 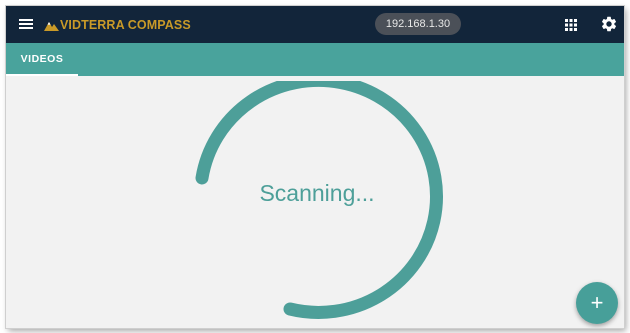 What do you see at coordinates (315, 24) in the screenshot?
I see `app-bar: VIDTERRA COMPASS 192.168.1.30` at bounding box center [315, 24].